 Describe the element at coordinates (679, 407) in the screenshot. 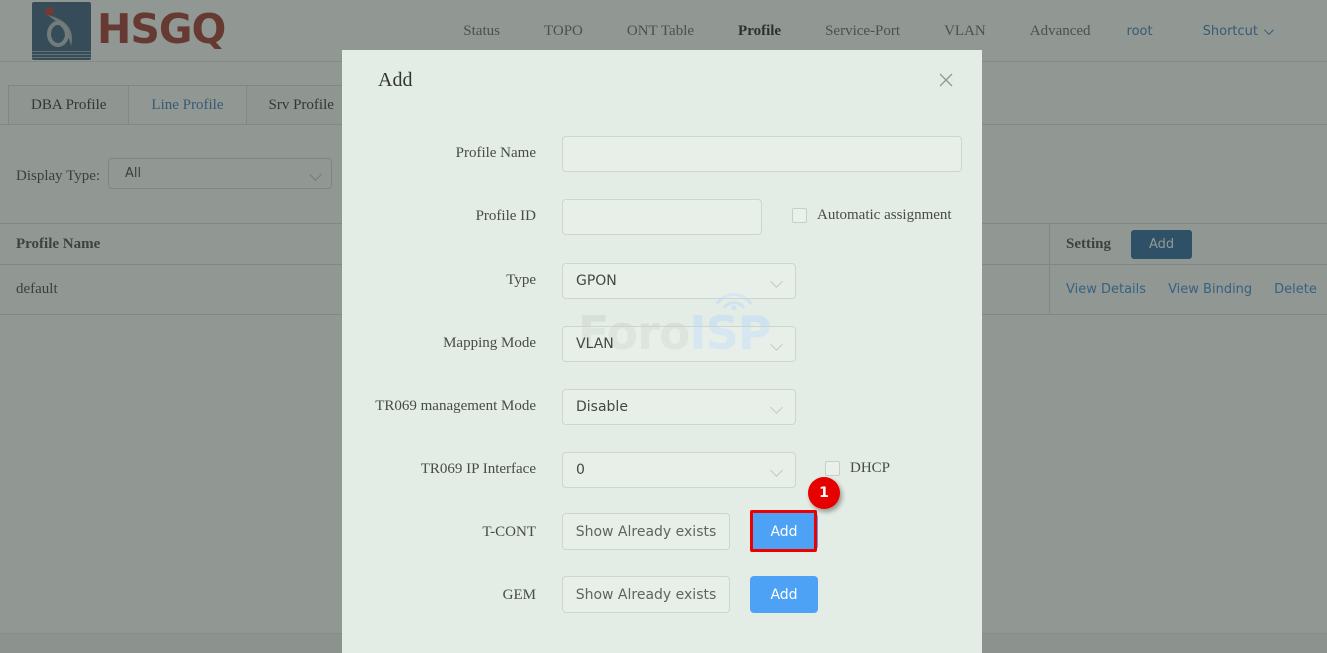

I see `tr069-management-mode-select: Disable` at that location.